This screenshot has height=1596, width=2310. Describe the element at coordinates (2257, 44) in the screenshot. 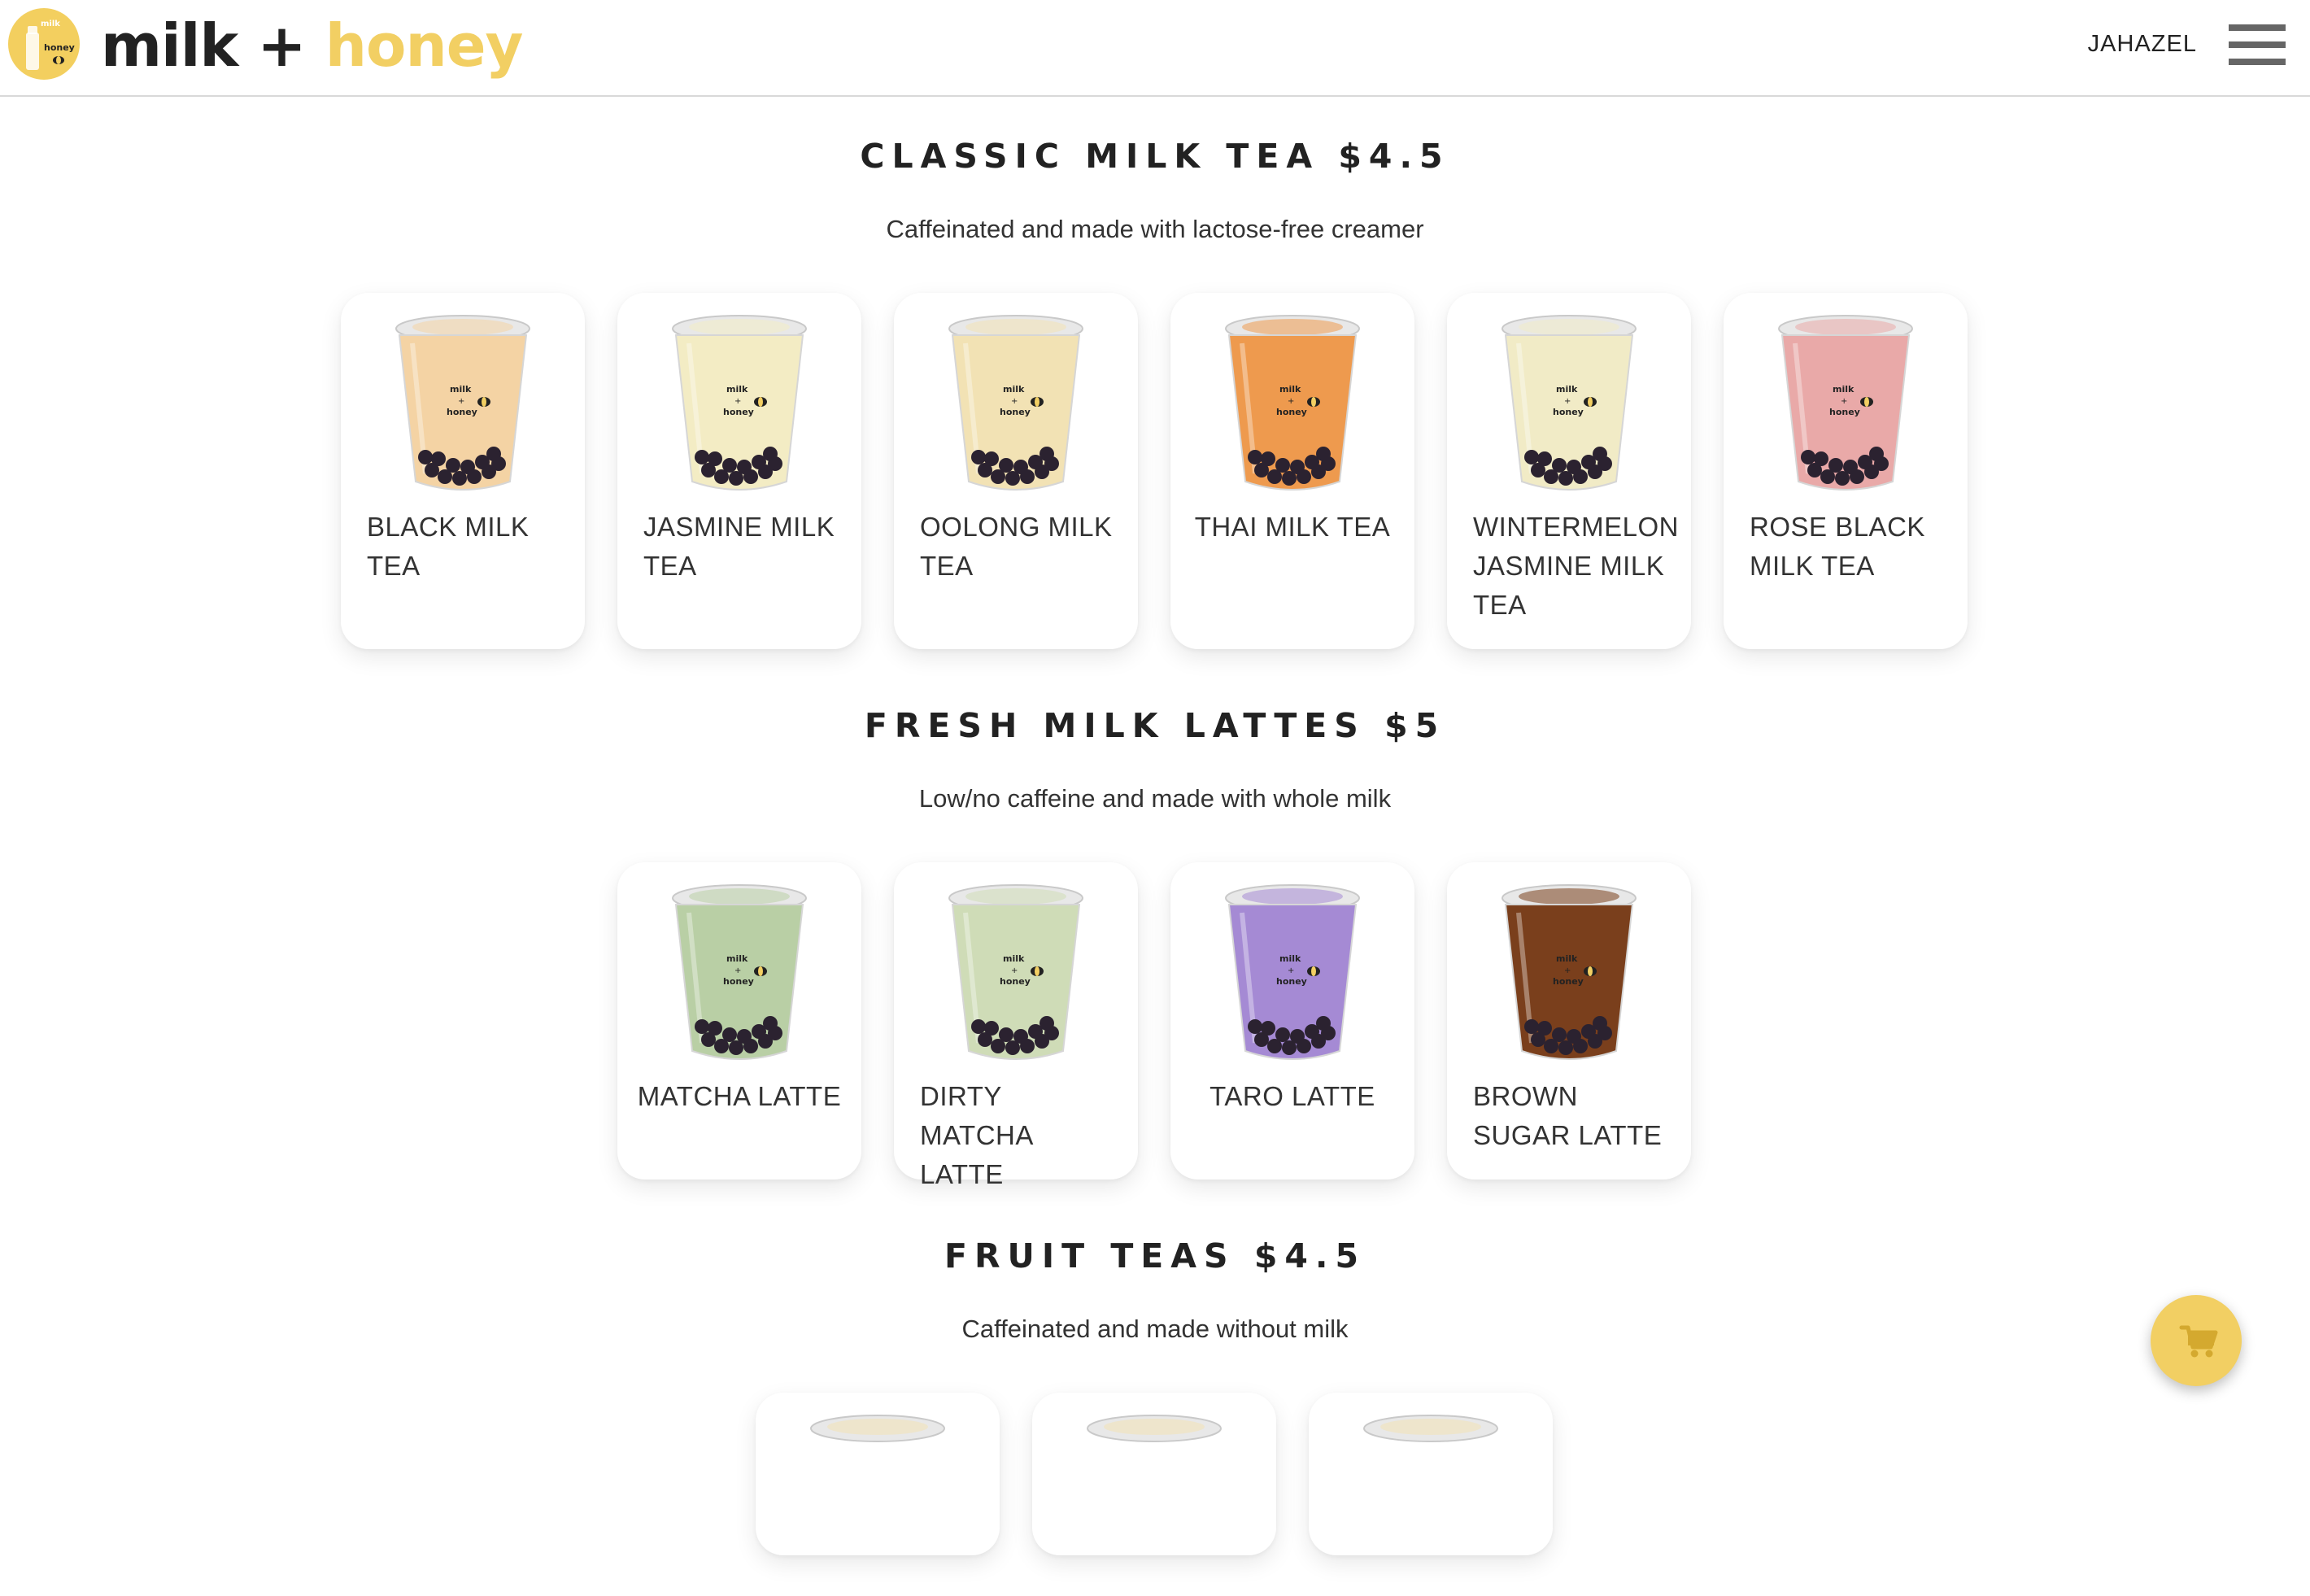

I see `hamburger-menu-icon` at that location.